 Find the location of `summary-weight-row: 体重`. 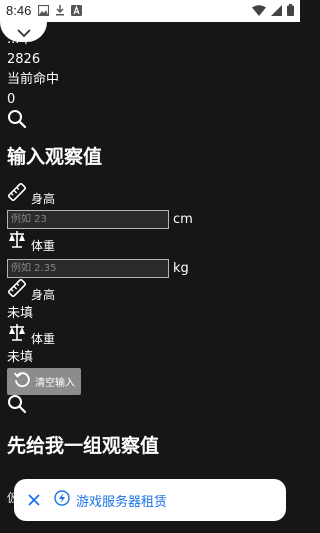

summary-weight-row: 体重 is located at coordinates (152, 335).